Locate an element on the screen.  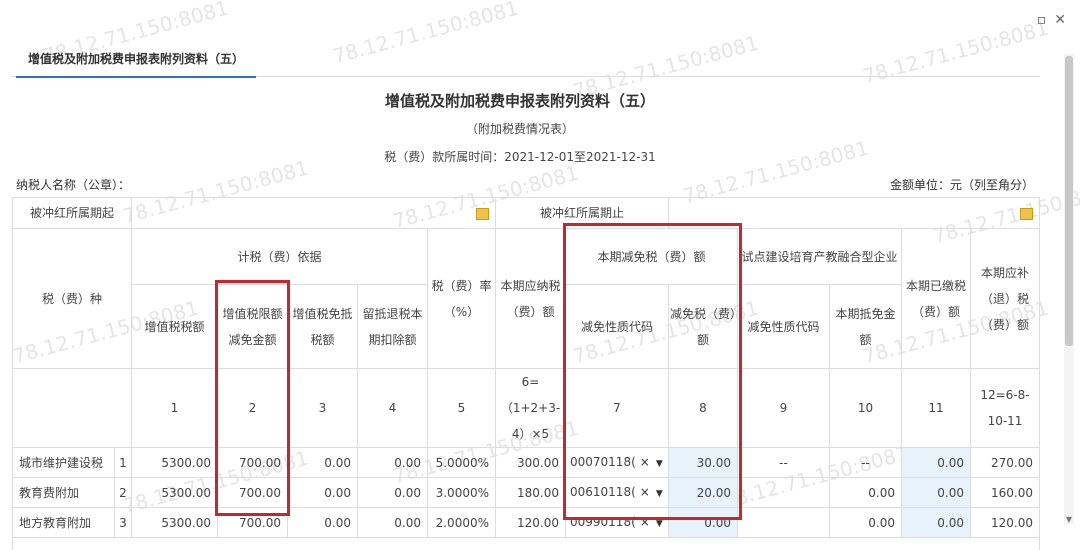
group-relief: 本期减免税（费）额 is located at coordinates (651, 256).